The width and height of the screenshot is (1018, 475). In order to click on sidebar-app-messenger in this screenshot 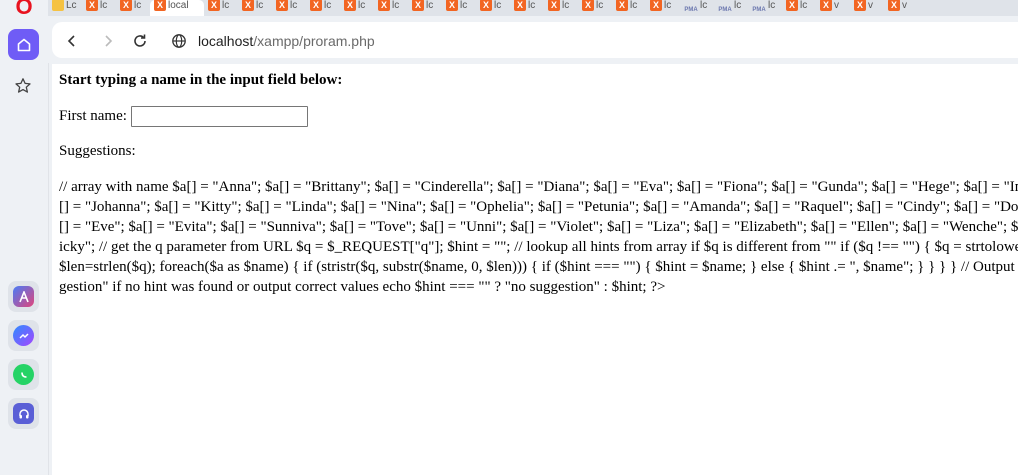, I will do `click(23, 335)`.